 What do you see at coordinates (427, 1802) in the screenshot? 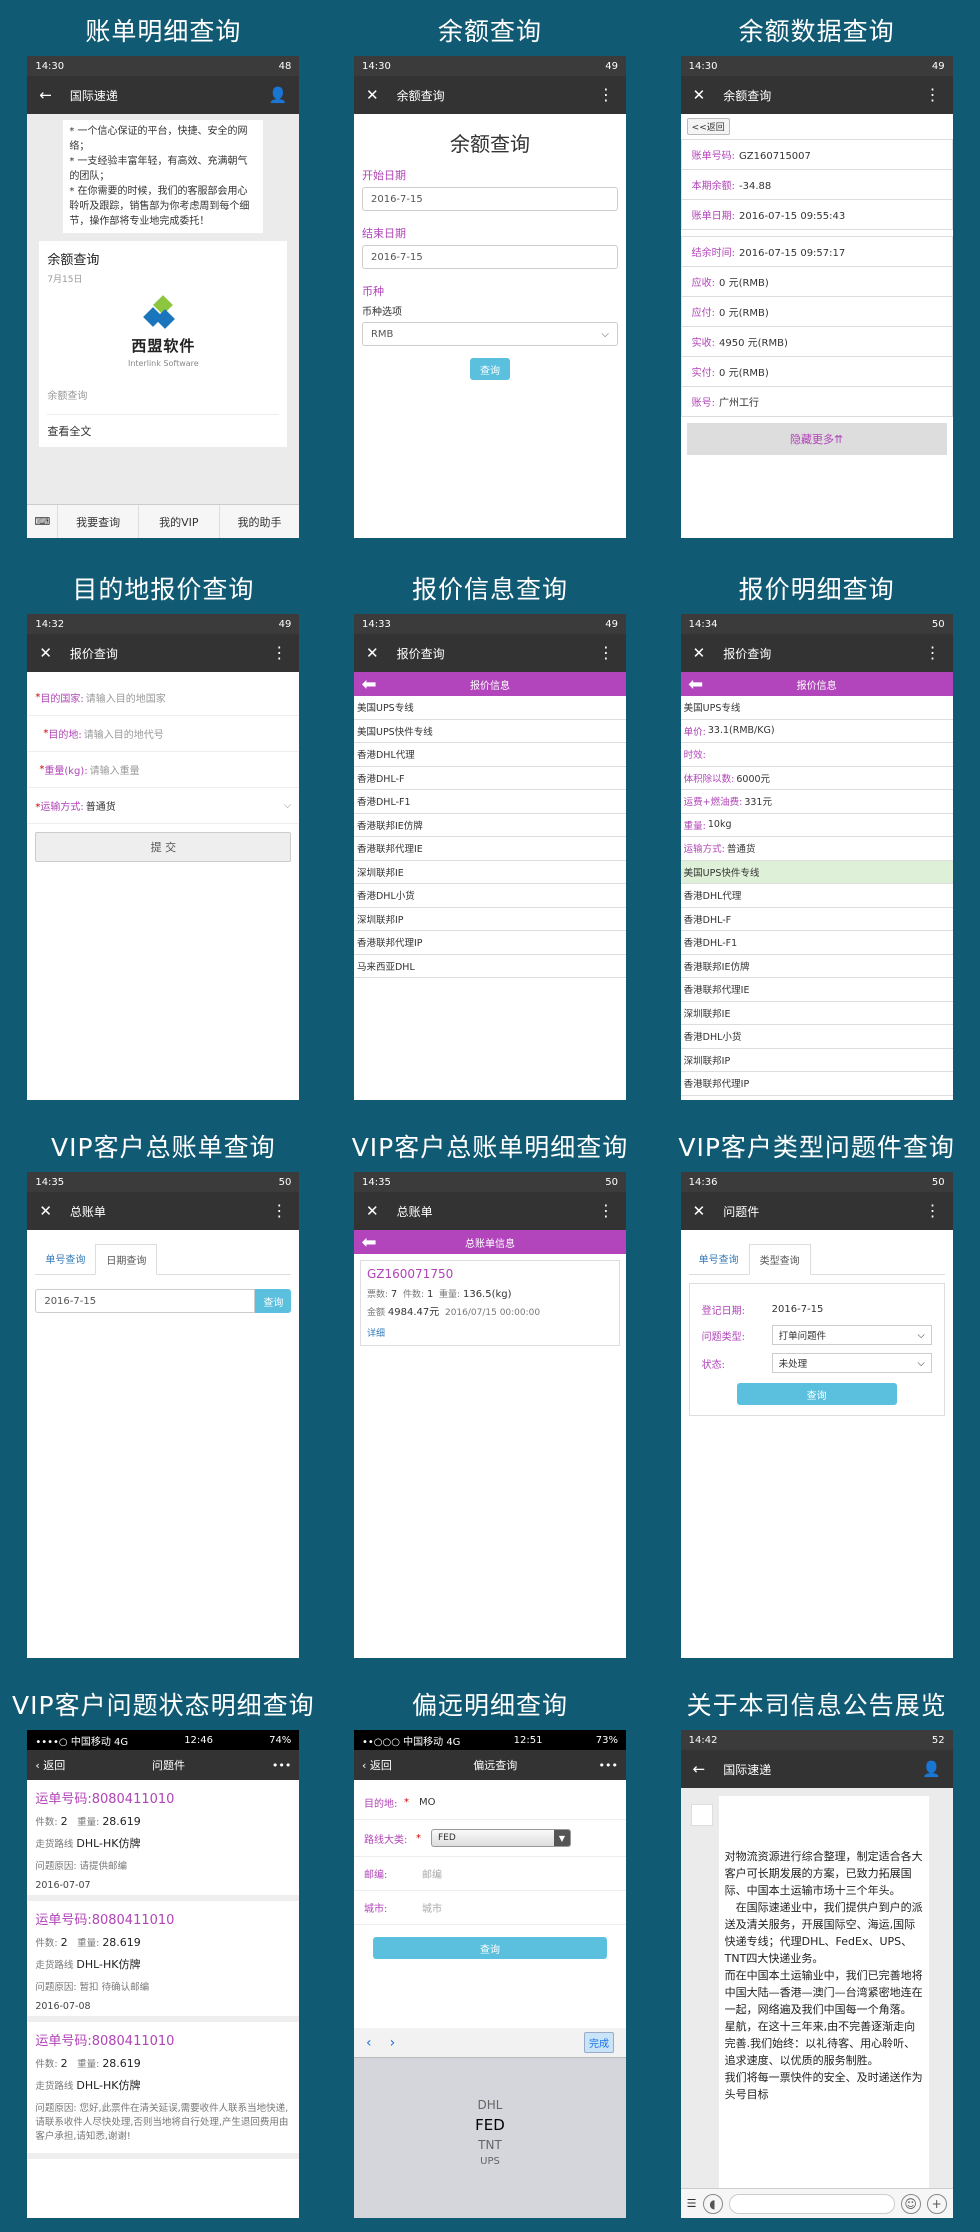
I see `destination-value: MO` at bounding box center [427, 1802].